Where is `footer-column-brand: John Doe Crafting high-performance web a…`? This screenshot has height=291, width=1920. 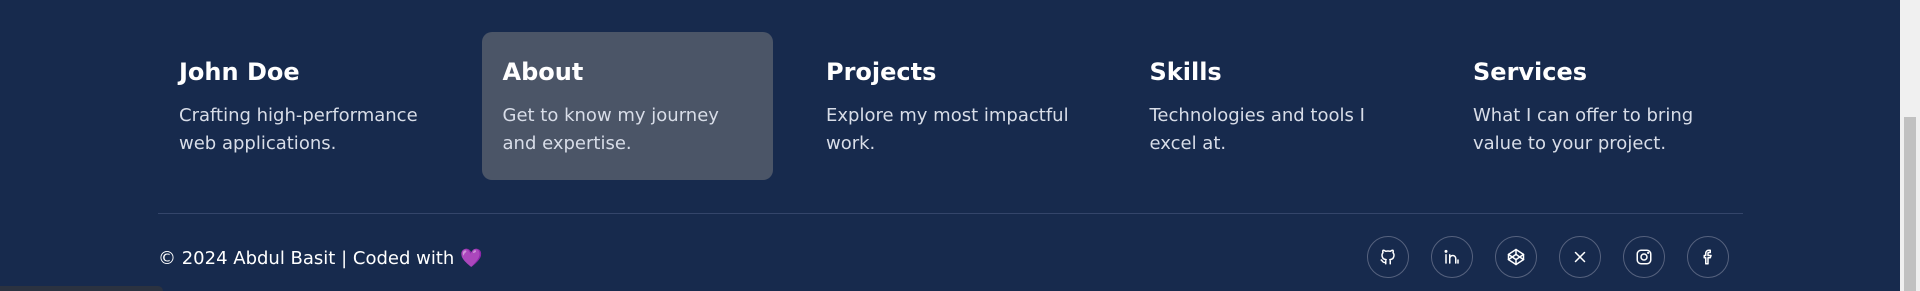
footer-column-brand: John Doe Crafting high-performance web a… is located at coordinates (303, 106).